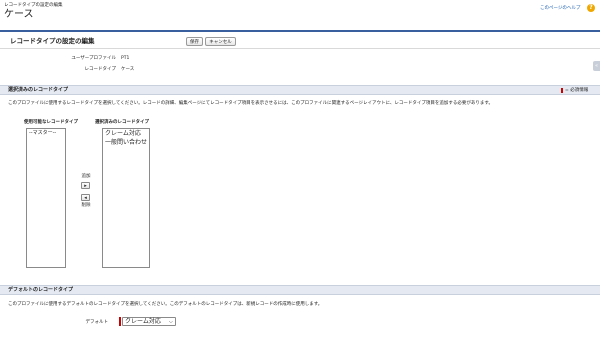 This screenshot has width=600, height=339. I want to click on remove-arrow-button: ◂, so click(85, 197).